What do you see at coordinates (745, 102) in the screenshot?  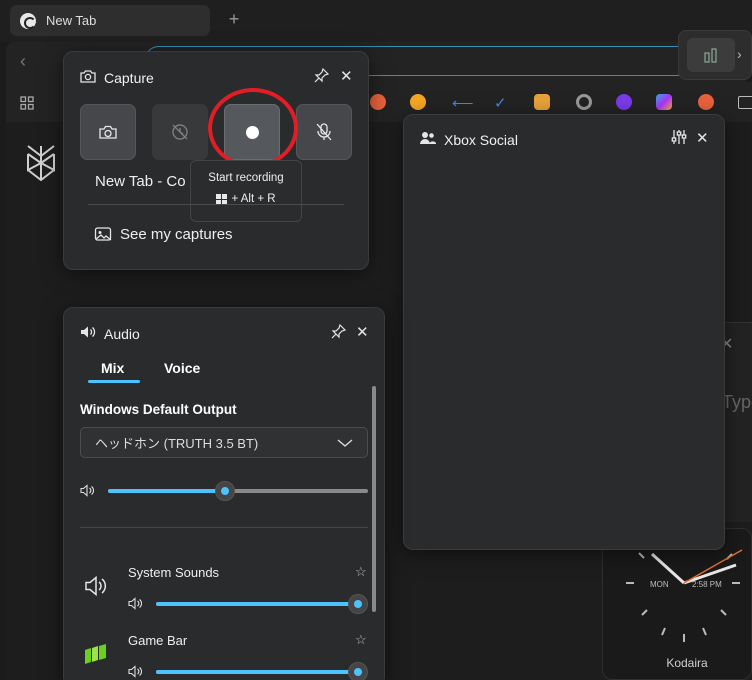 I see `bookmark-folder-icon` at bounding box center [745, 102].